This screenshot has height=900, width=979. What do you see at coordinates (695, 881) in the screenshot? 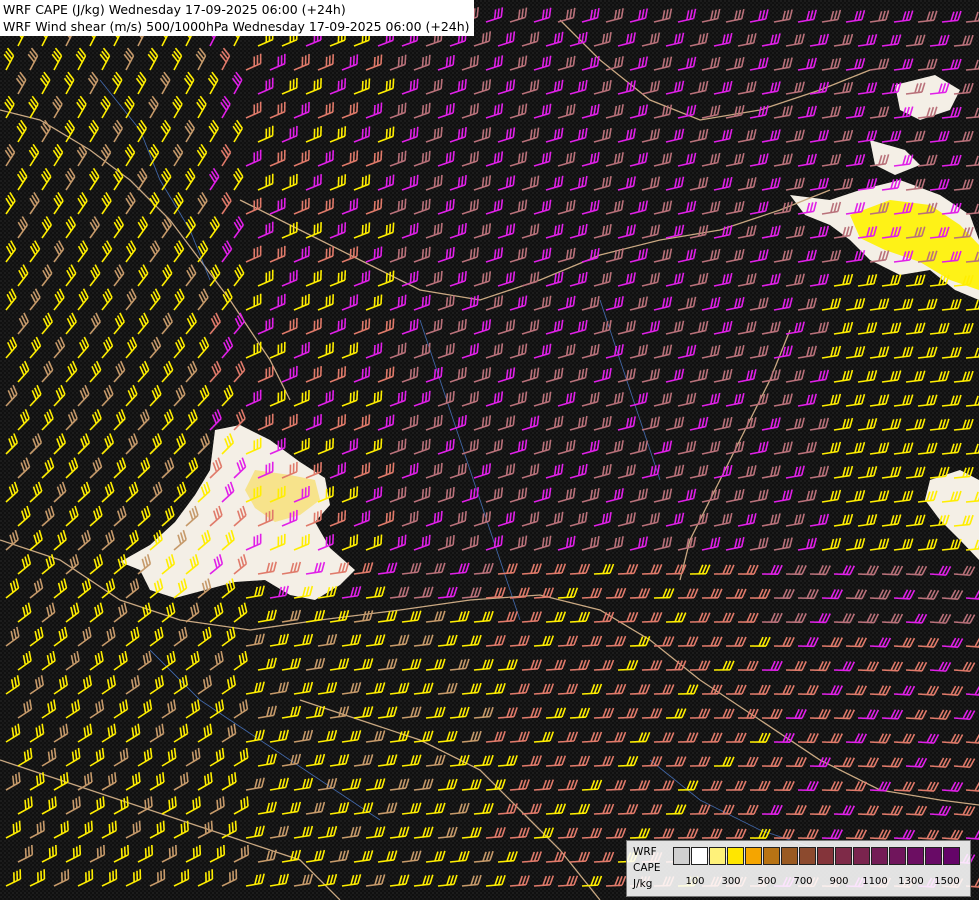
I see `legend-tick-100: 100` at bounding box center [695, 881].